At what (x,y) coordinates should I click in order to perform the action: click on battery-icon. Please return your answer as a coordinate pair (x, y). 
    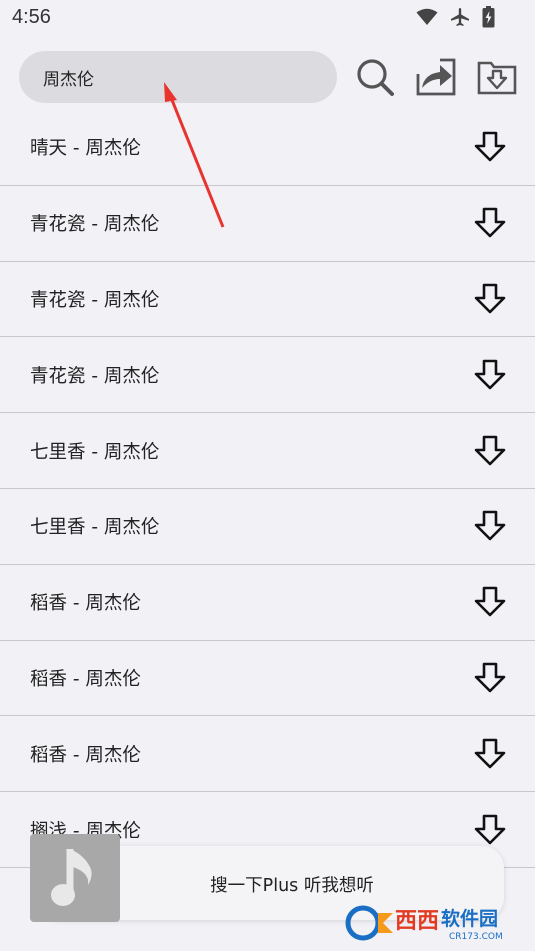
    Looking at the image, I should click on (488, 17).